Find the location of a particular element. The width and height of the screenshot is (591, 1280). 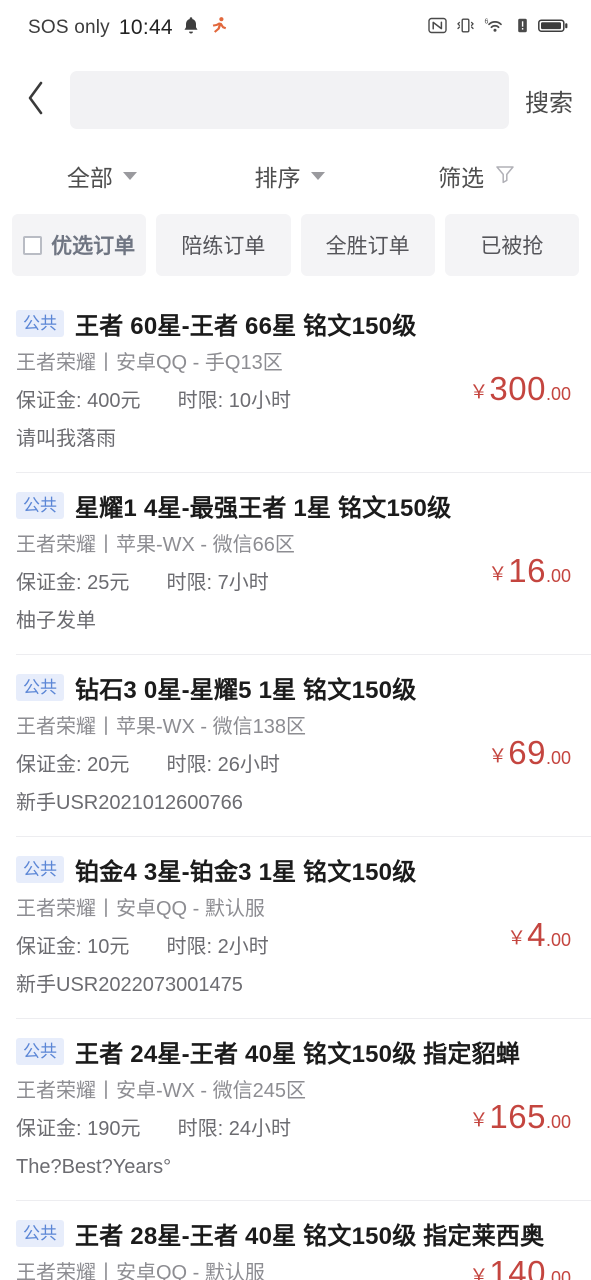

filter-sort: 排序 is located at coordinates (290, 176).